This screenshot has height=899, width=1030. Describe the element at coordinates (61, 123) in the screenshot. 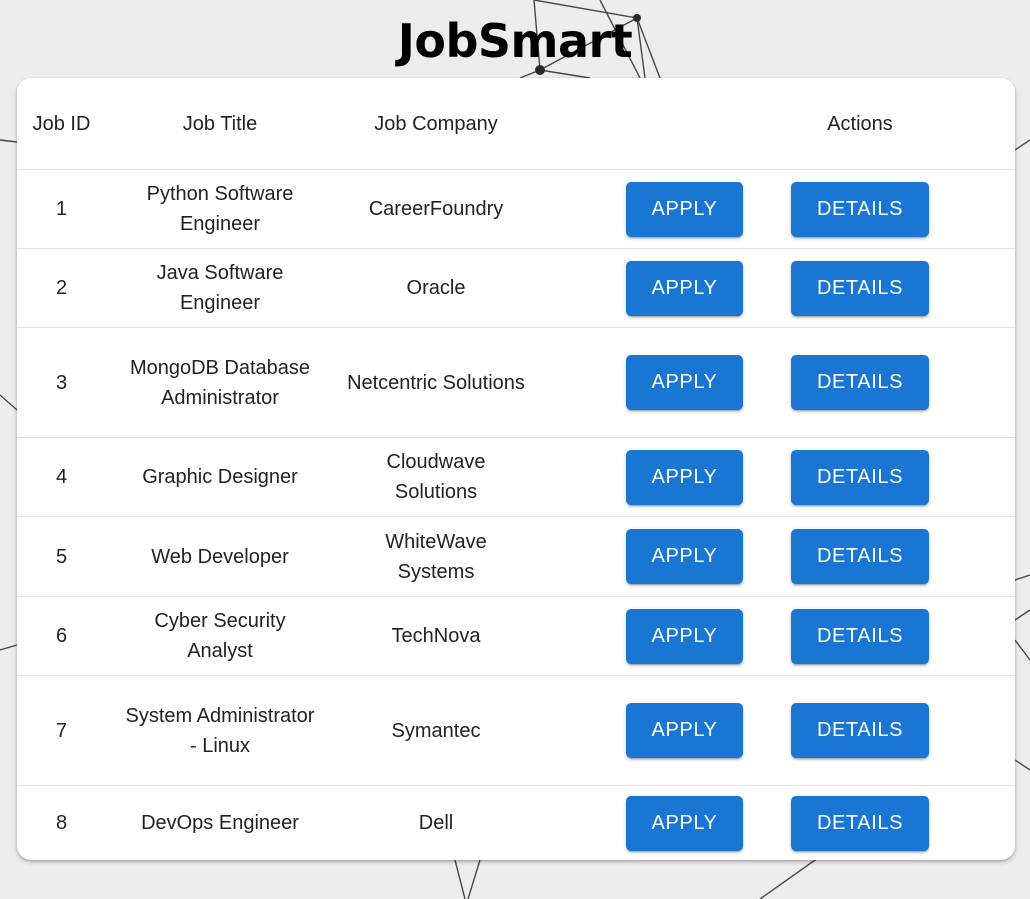

I see `header-job-id: Job ID` at that location.